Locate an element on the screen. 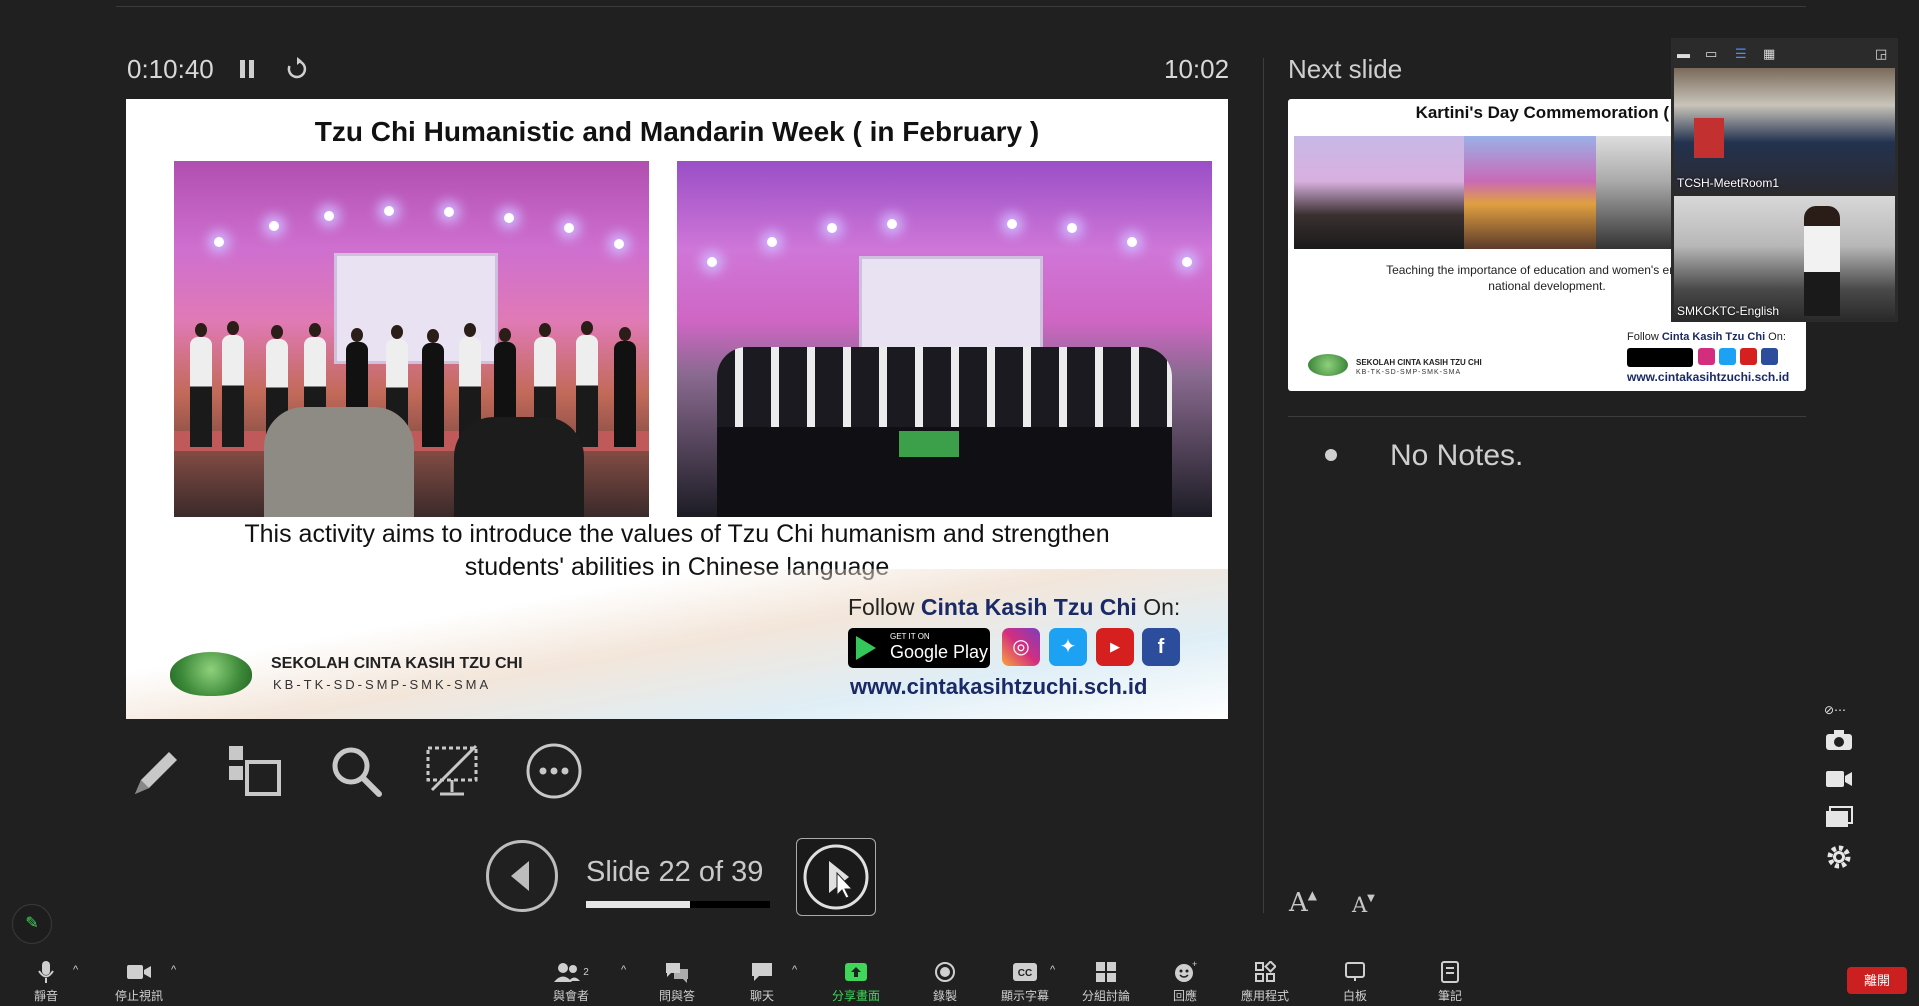 The height and width of the screenshot is (1006, 1919). share-screen-icon is located at coordinates (856, 972).